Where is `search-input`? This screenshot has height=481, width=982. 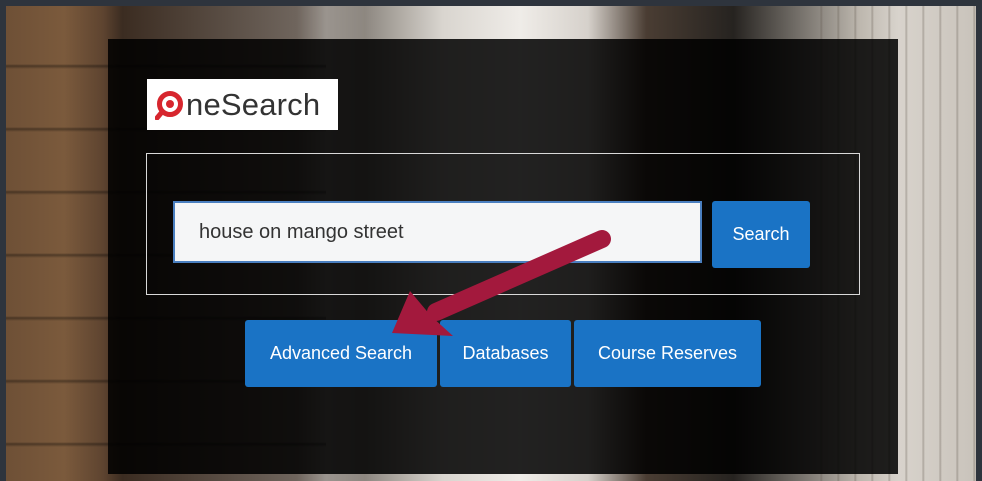 search-input is located at coordinates (437, 232).